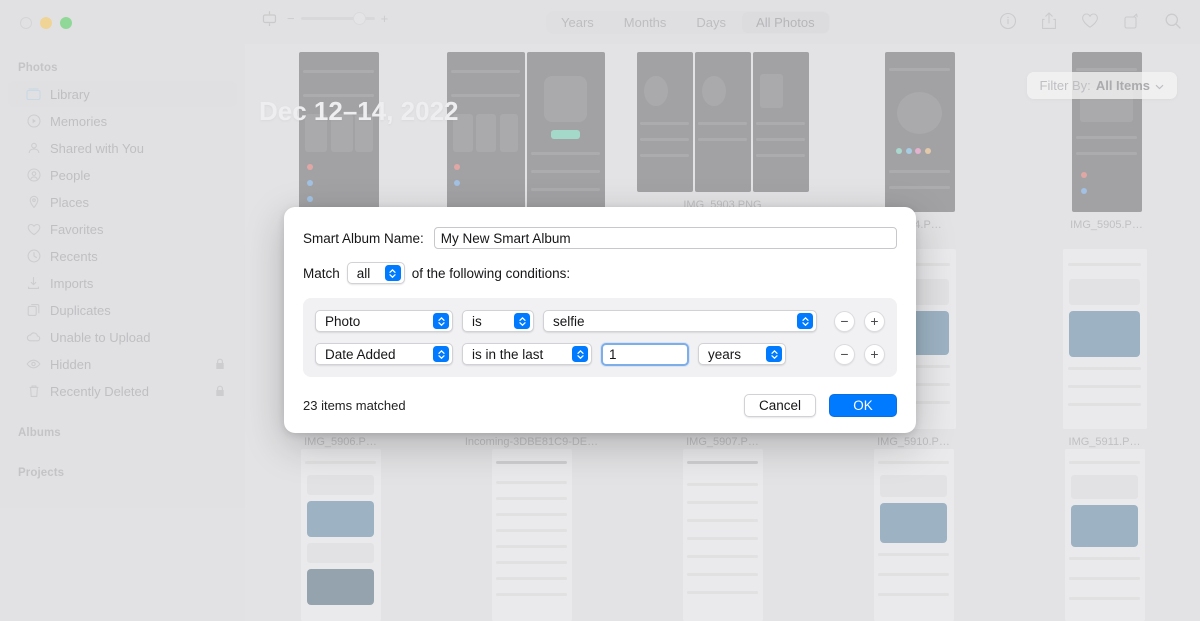 This screenshot has height=621, width=1200. I want to click on match-prefix-label: Match, so click(321, 273).